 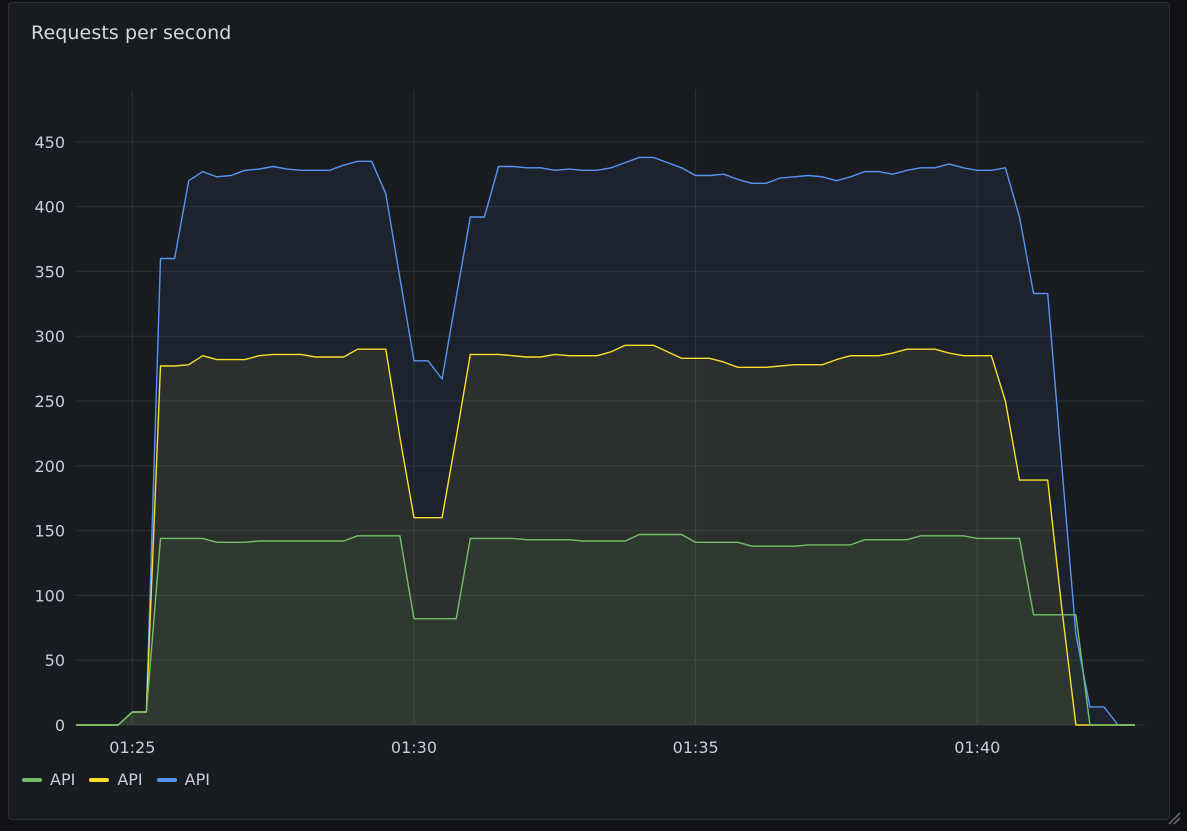 What do you see at coordinates (49, 531) in the screenshot?
I see `y-tick-label-150: 150` at bounding box center [49, 531].